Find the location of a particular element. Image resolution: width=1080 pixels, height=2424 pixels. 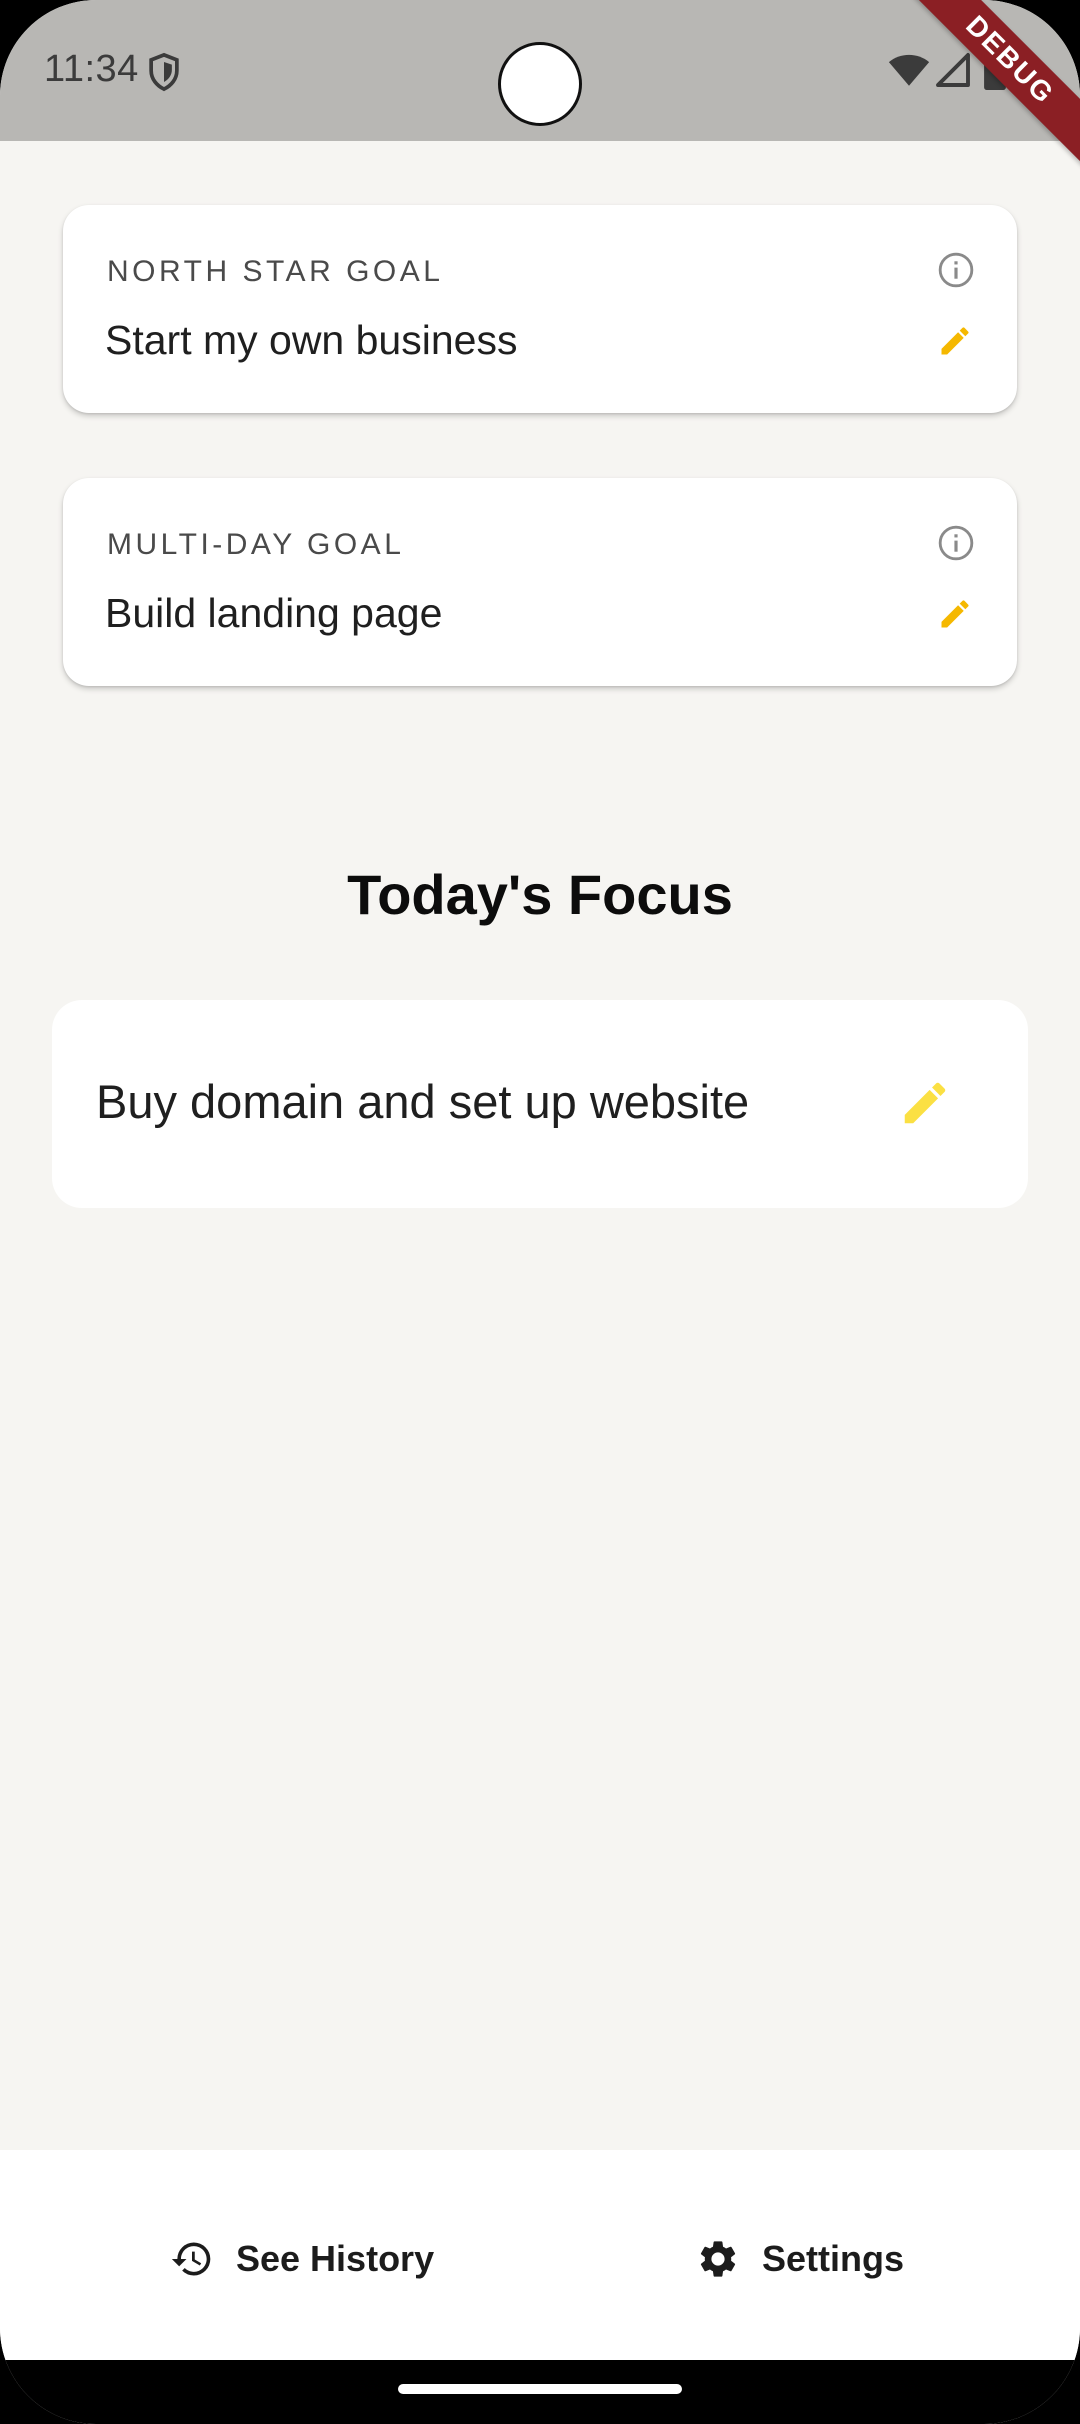

settings-label: Settings is located at coordinates (833, 2258).